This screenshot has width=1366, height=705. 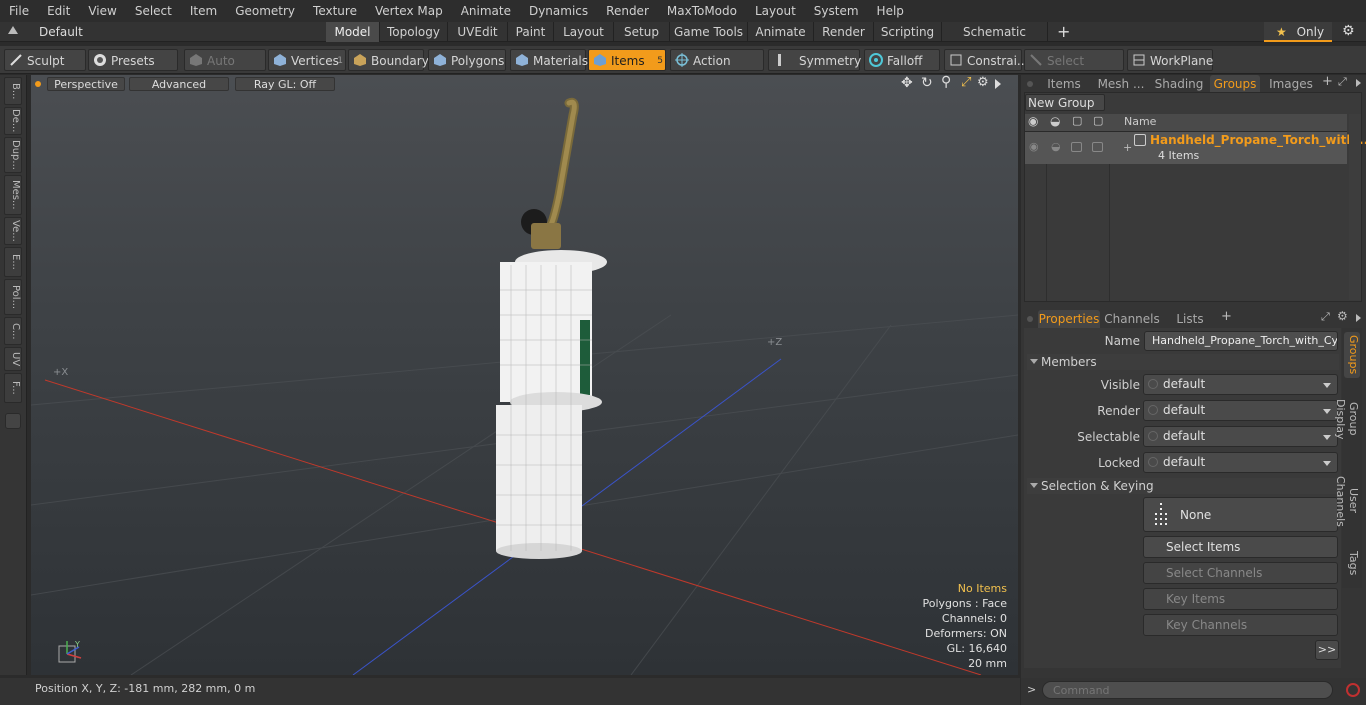 What do you see at coordinates (558, 11) in the screenshot?
I see `menu-dynamics: Dynamics` at bounding box center [558, 11].